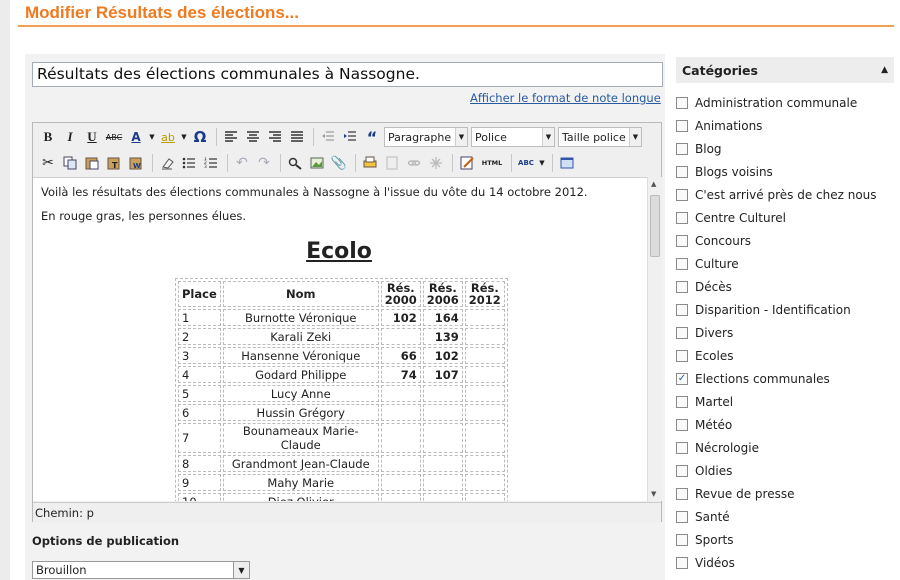  I want to click on category-checkbox: ✓, so click(682, 378).